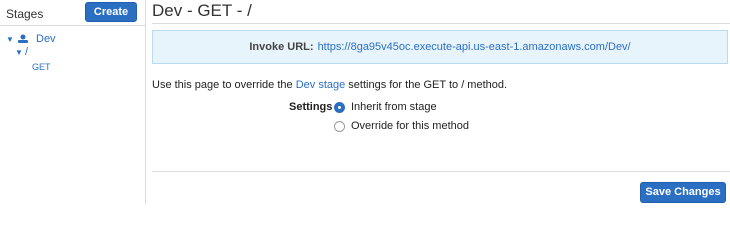  I want to click on radio-override-for-method: Override for this method, so click(401, 126).